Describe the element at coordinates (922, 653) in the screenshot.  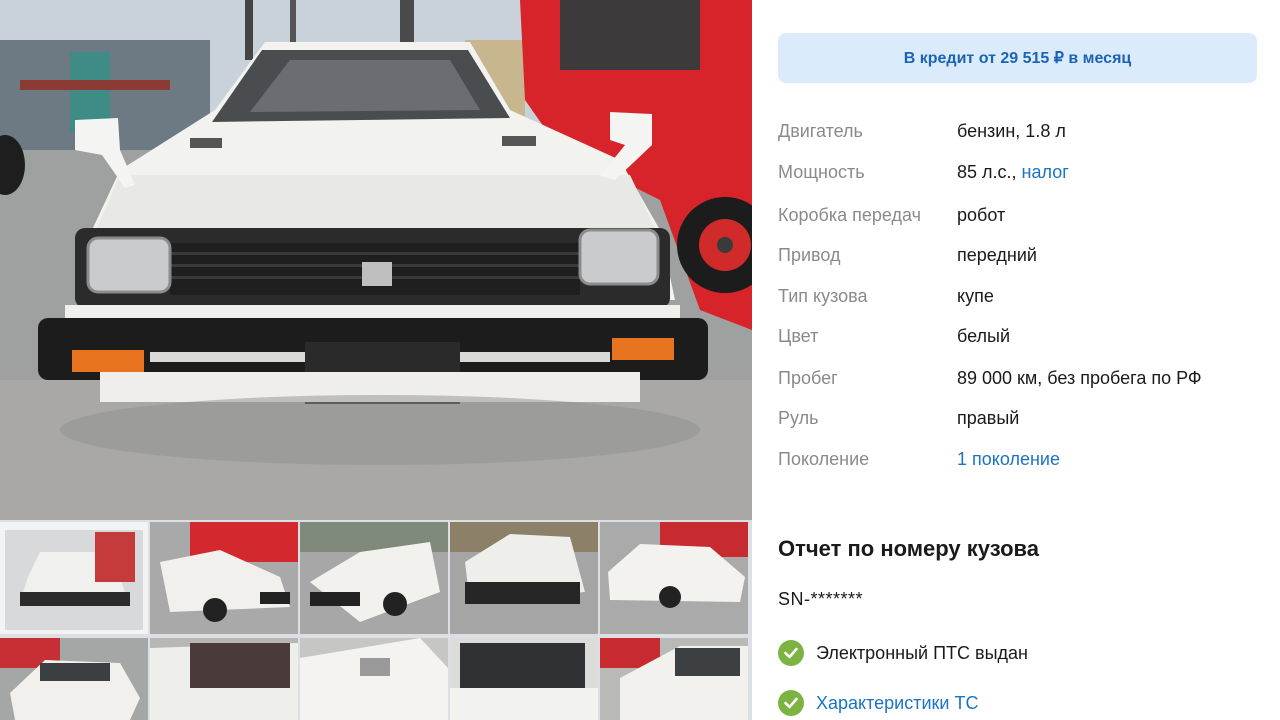
I see `check-text: Электронный ПТС выдан` at that location.